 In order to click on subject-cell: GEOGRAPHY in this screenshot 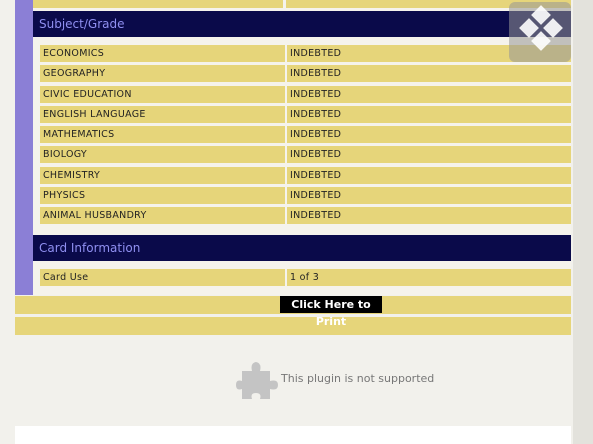, I will do `click(162, 73)`.